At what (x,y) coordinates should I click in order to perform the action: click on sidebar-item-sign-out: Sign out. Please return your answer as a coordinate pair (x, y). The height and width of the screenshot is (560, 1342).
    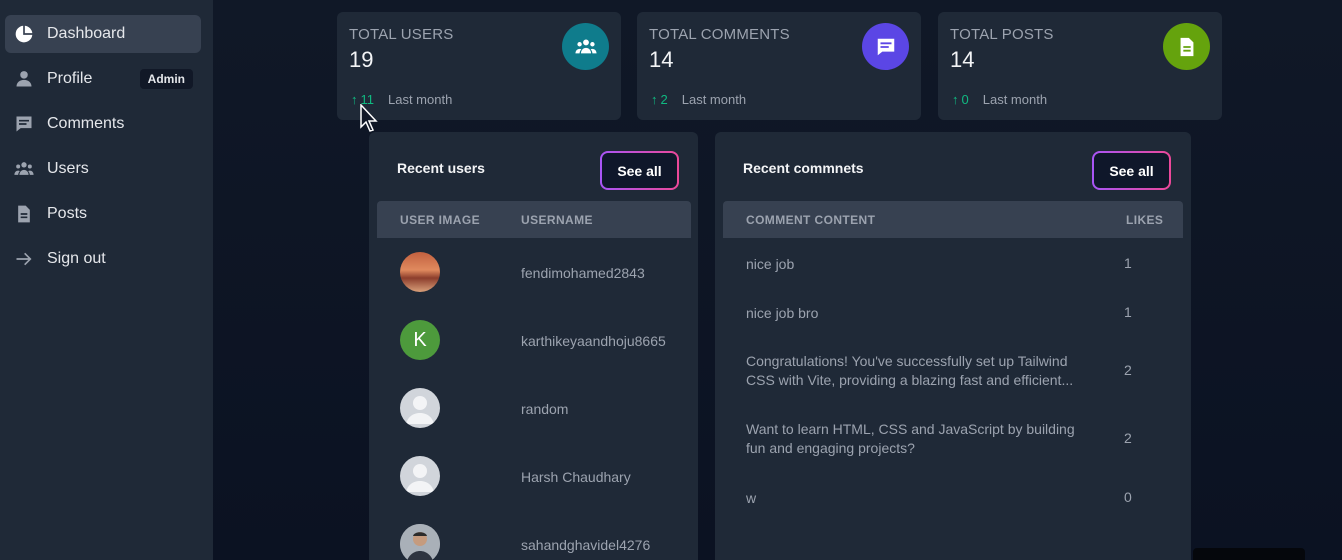
    Looking at the image, I should click on (103, 259).